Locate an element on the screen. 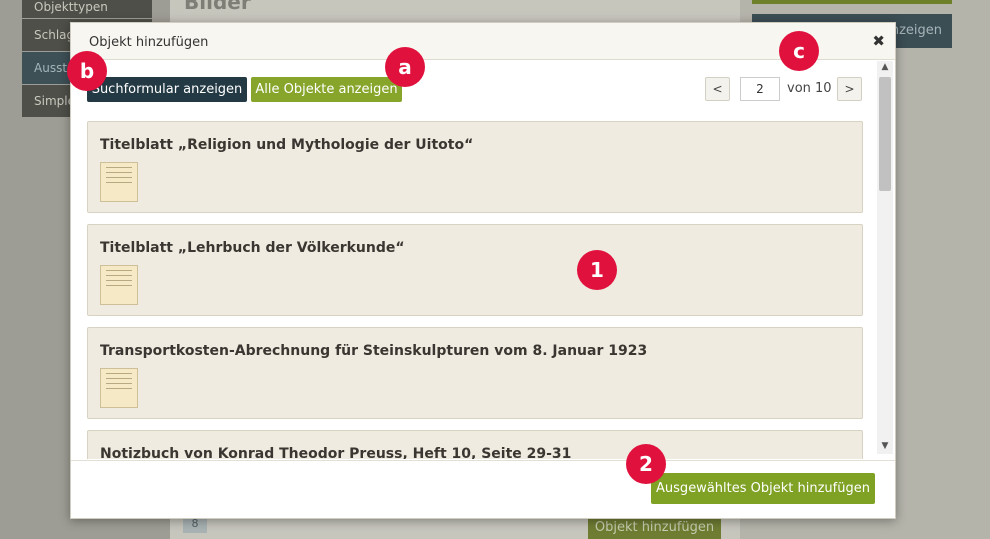 The height and width of the screenshot is (539, 990). annotation-marker-1: 1 is located at coordinates (597, 270).